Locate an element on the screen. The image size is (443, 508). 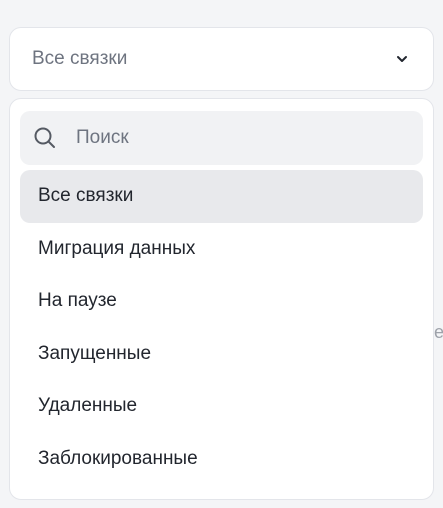
option-data-migration: Миграция данных is located at coordinates (221, 249).